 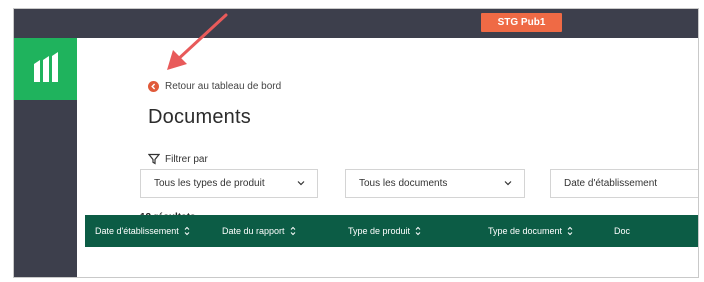 I want to click on column-header-type-produit: Type de produit, so click(x=384, y=231).